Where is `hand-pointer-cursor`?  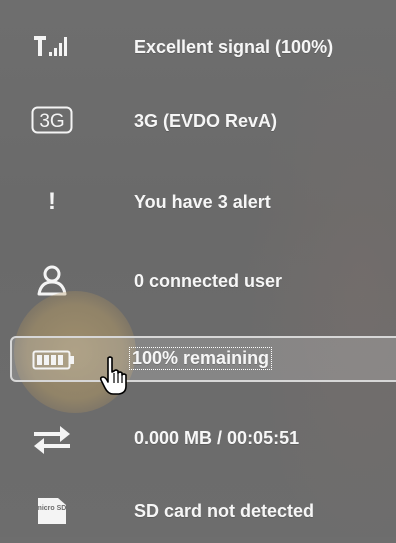
hand-pointer-cursor is located at coordinates (113, 375).